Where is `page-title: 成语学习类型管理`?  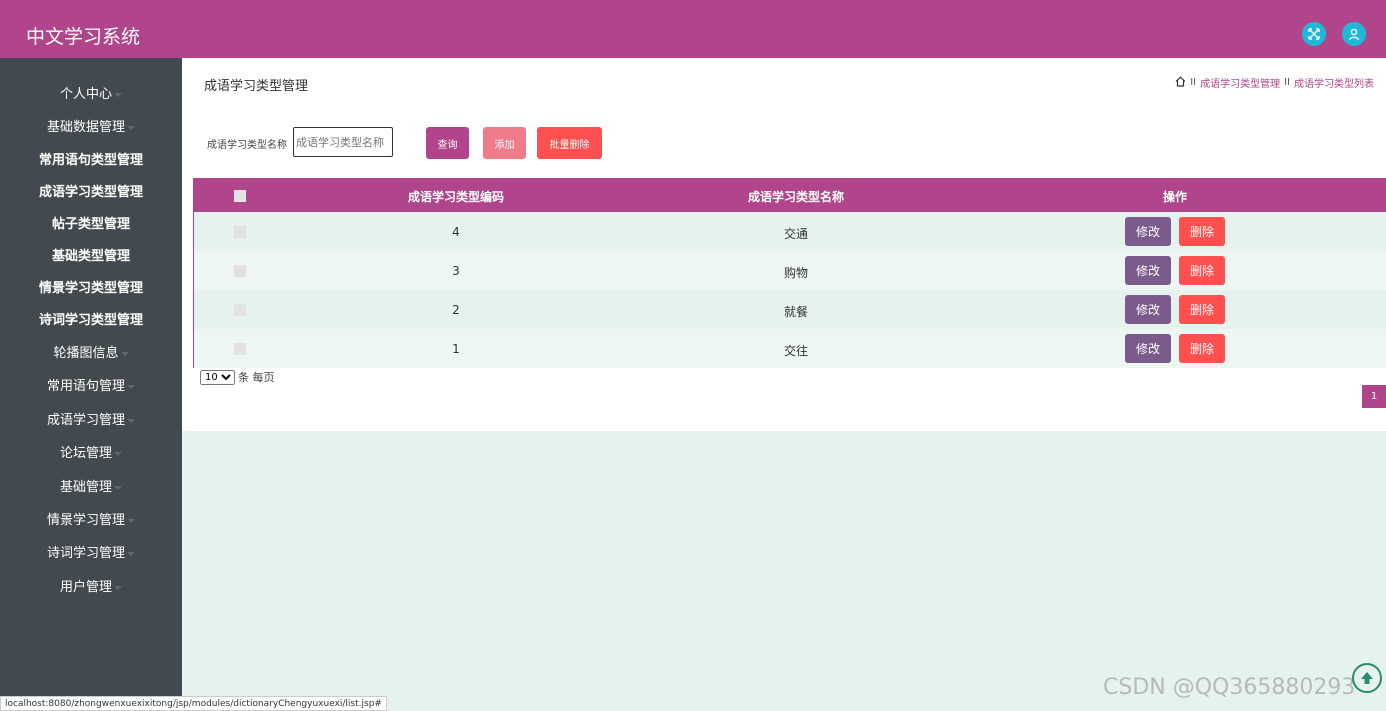
page-title: 成语学习类型管理 is located at coordinates (256, 86).